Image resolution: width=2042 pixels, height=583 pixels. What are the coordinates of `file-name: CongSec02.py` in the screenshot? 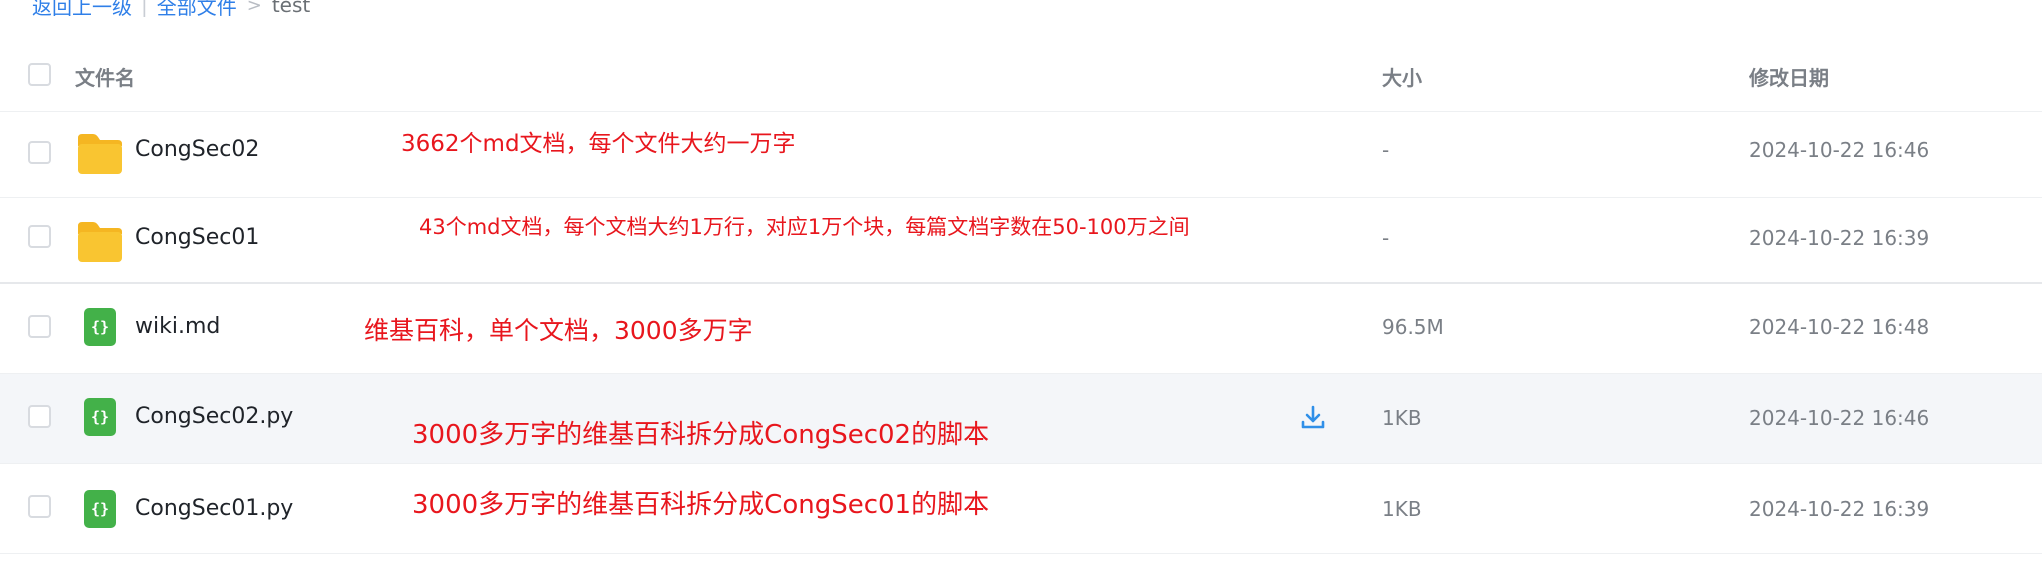 It's located at (214, 416).